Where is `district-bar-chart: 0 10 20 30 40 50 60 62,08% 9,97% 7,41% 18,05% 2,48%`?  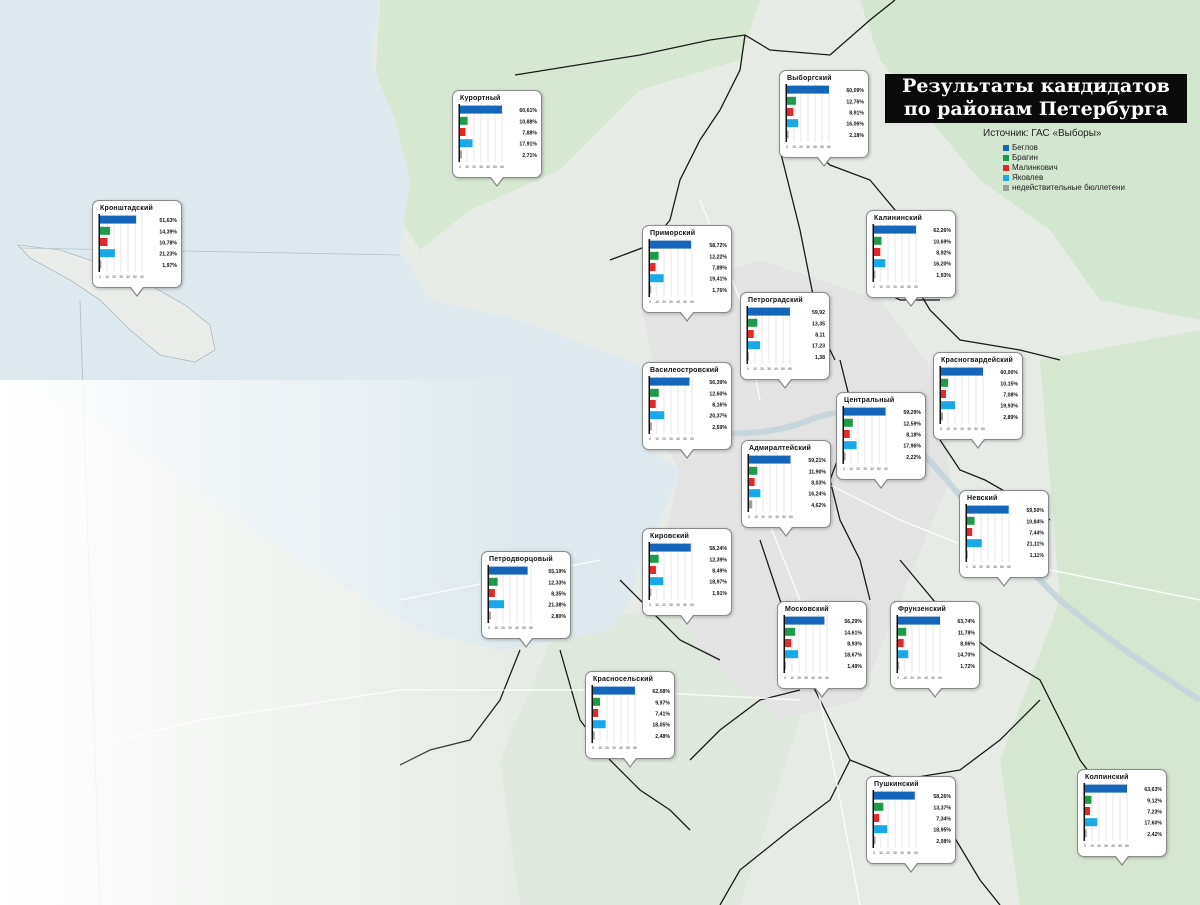 district-bar-chart: 0 10 20 30 40 50 60 62,08% 9,97% 7,41% 18,05% 2,48% is located at coordinates (630, 717).